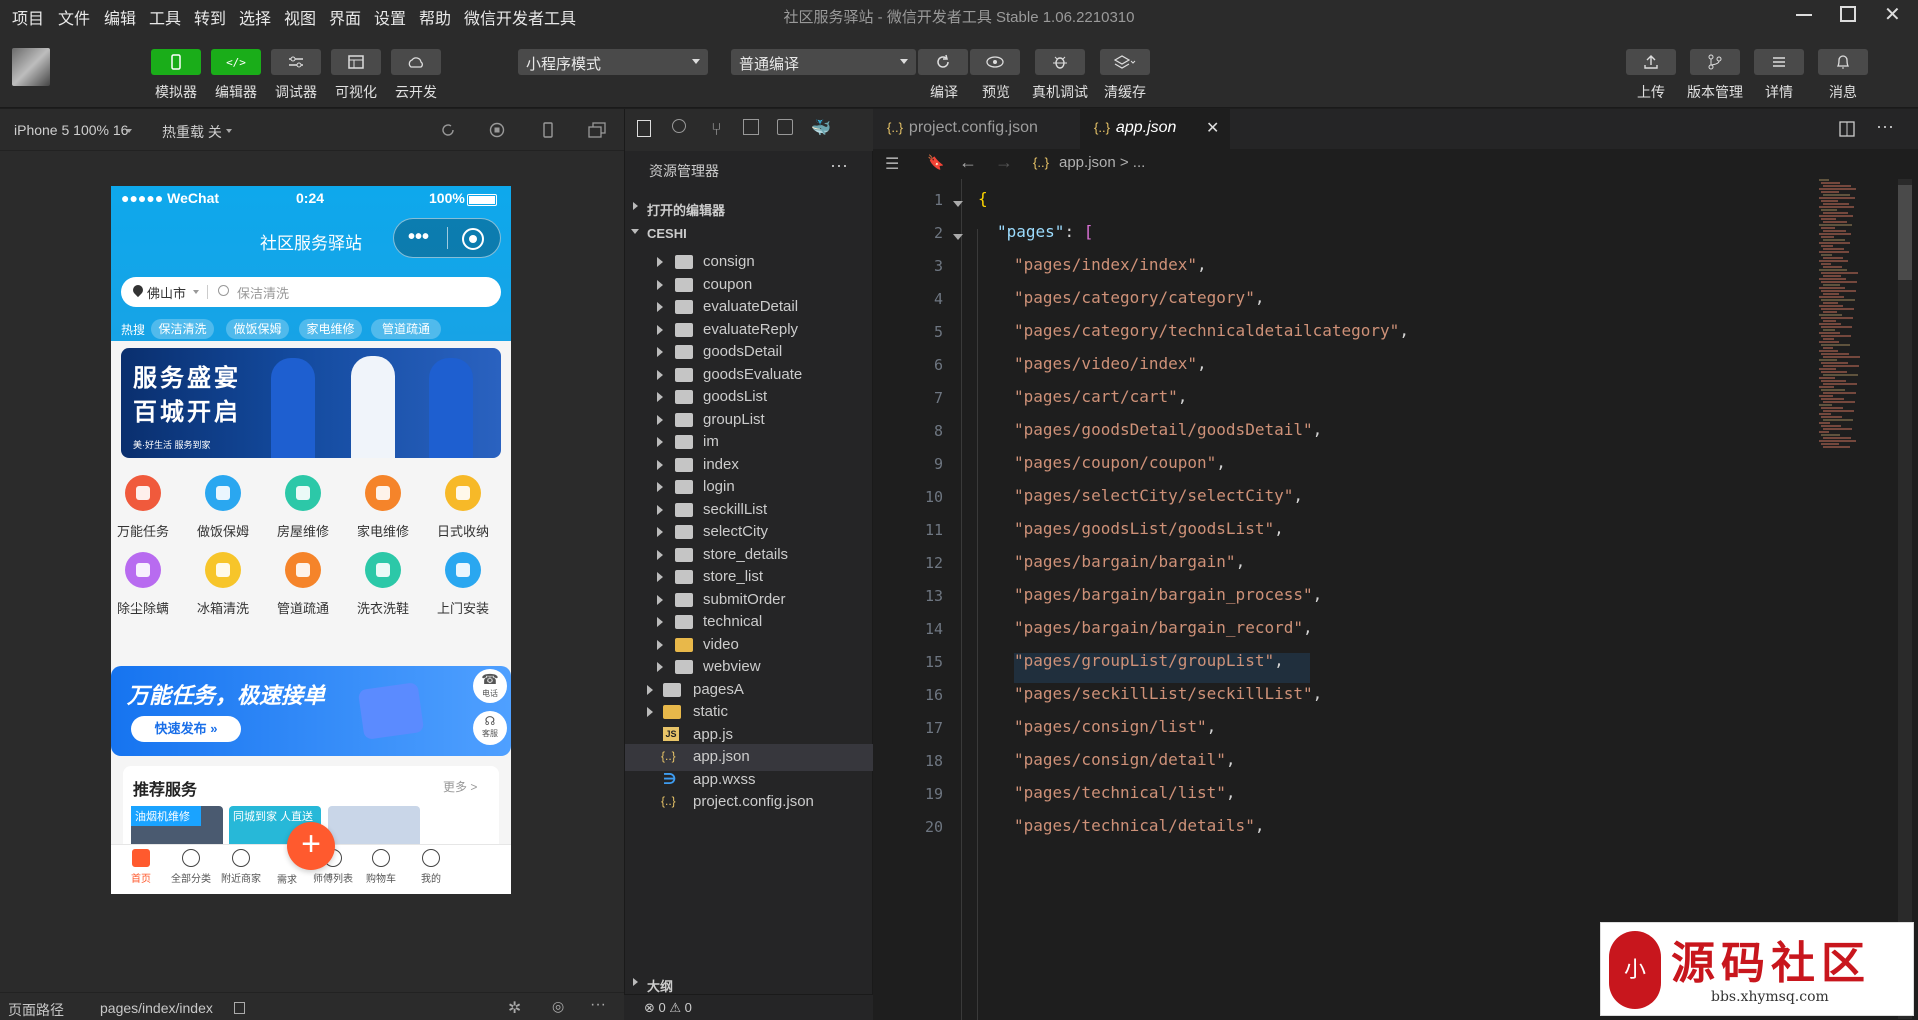 The width and height of the screenshot is (1918, 1020). Describe the element at coordinates (435, 17) in the screenshot. I see `menu-help: 帮助` at that location.